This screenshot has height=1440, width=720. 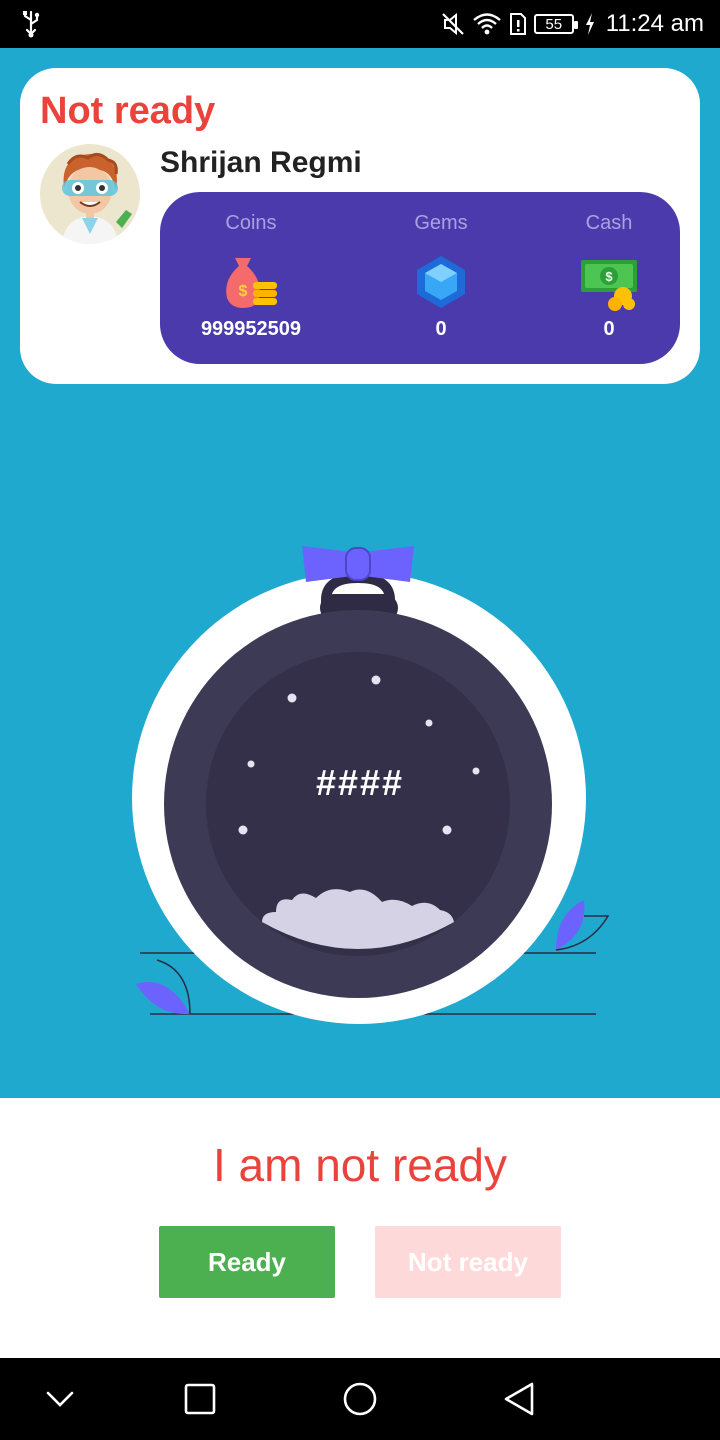 I want to click on gem-icon, so click(x=441, y=282).